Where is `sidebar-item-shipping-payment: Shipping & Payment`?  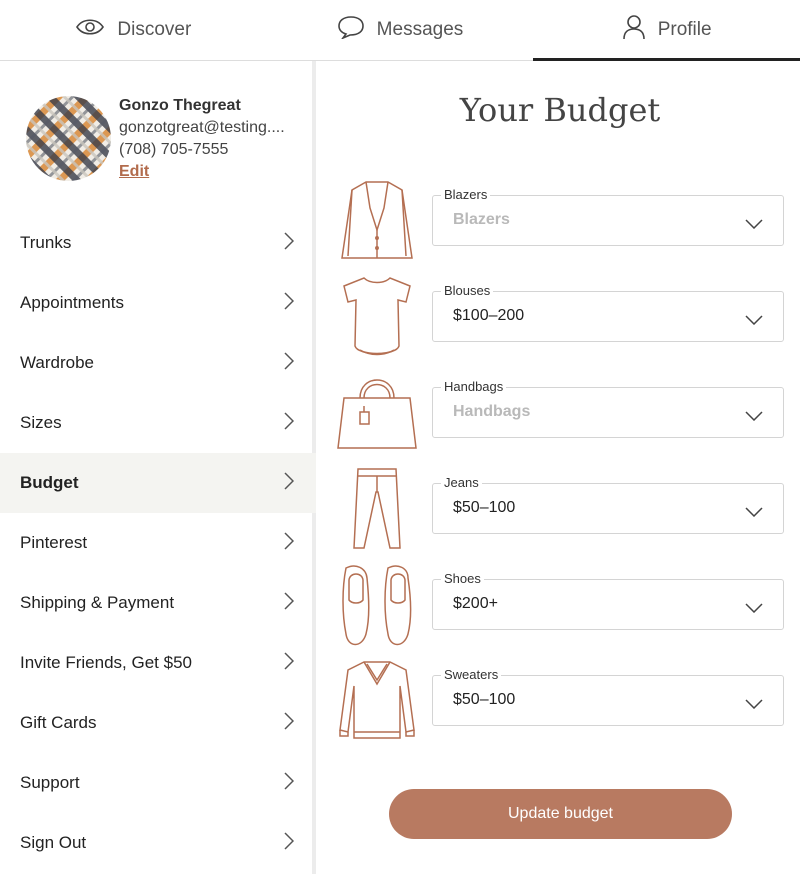 sidebar-item-shipping-payment: Shipping & Payment is located at coordinates (158, 603).